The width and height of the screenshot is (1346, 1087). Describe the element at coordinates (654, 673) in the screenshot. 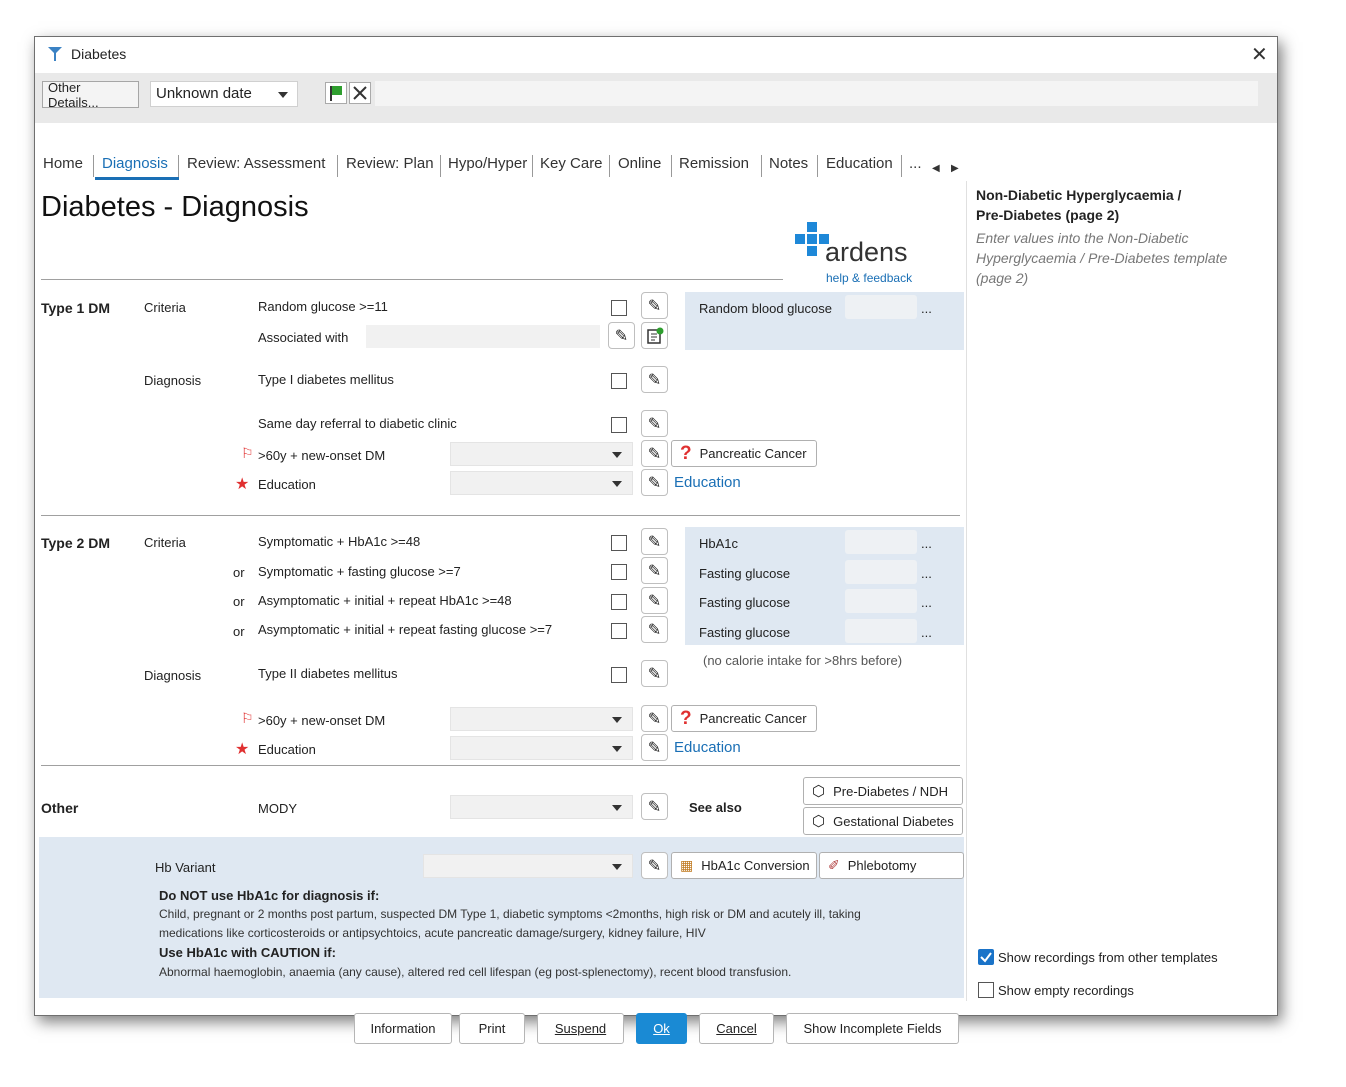

I see `type2-dm-edit-button: ✎` at that location.